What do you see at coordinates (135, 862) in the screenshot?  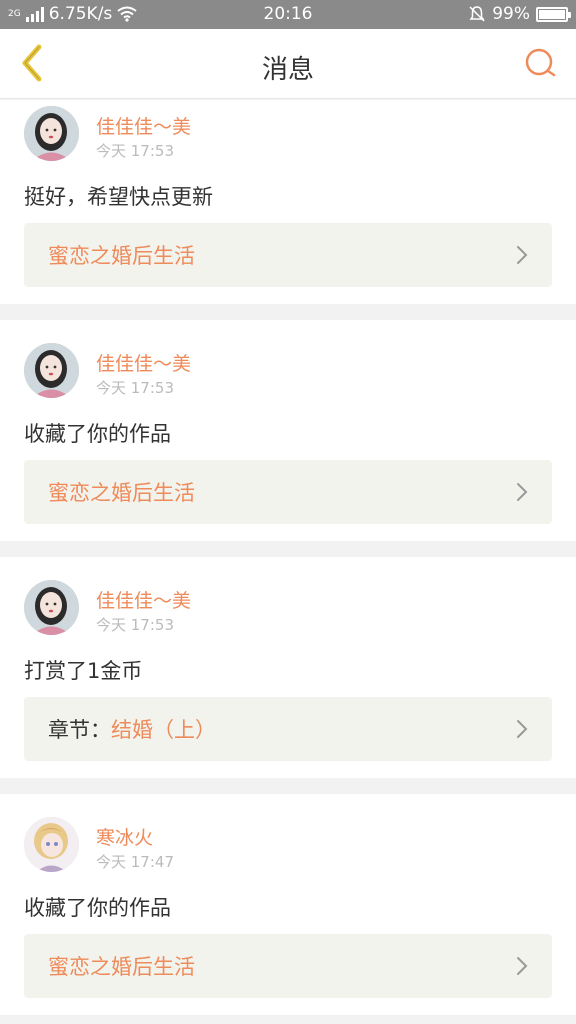 I see `timestamp: 今天 17:47` at bounding box center [135, 862].